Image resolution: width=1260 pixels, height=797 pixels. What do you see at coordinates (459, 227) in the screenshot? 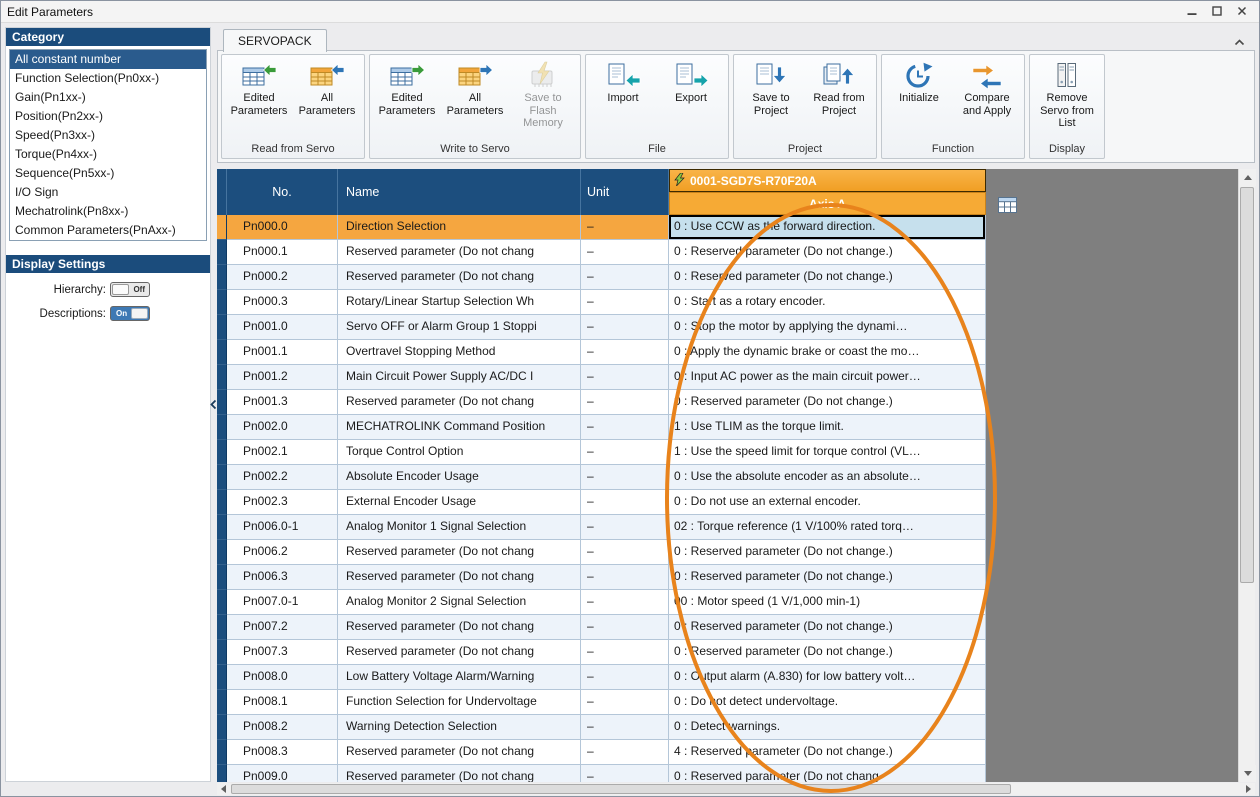
I see `param-name-cell: Direction Selection` at bounding box center [459, 227].